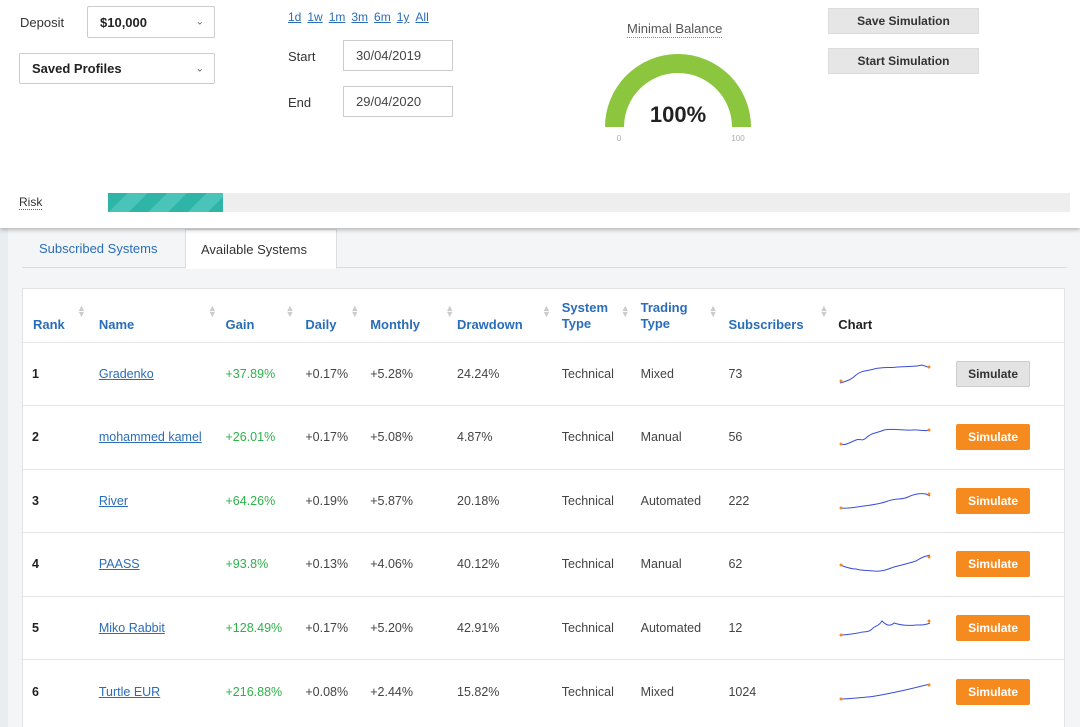 The width and height of the screenshot is (1080, 727). Describe the element at coordinates (314, 17) in the screenshot. I see `range-1w: 1w` at that location.